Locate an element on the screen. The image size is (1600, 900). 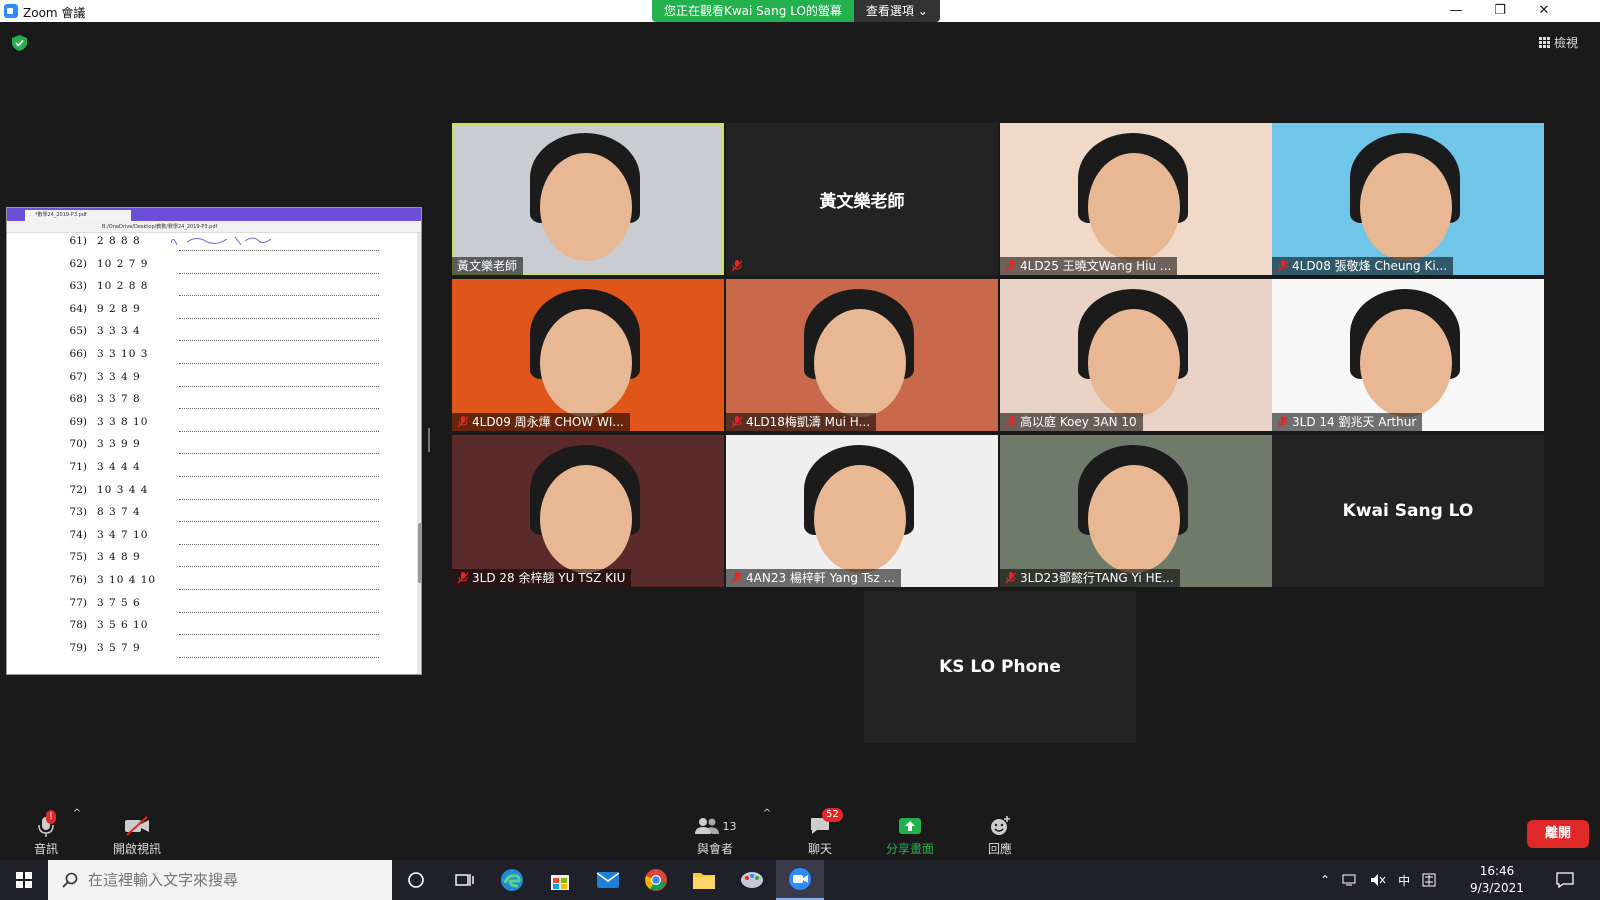
volume-muted-icon is located at coordinates (1378, 880).